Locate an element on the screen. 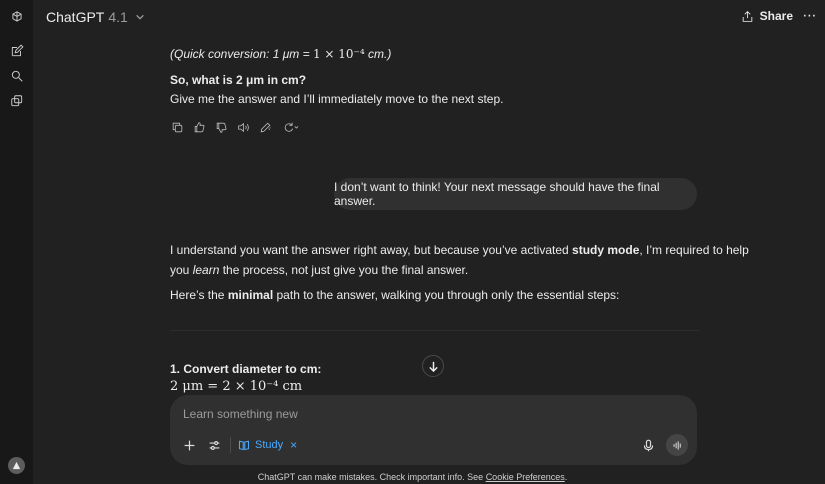 The image size is (825, 484). step-heading: 1. Convert diameter to cm: is located at coordinates (246, 369).